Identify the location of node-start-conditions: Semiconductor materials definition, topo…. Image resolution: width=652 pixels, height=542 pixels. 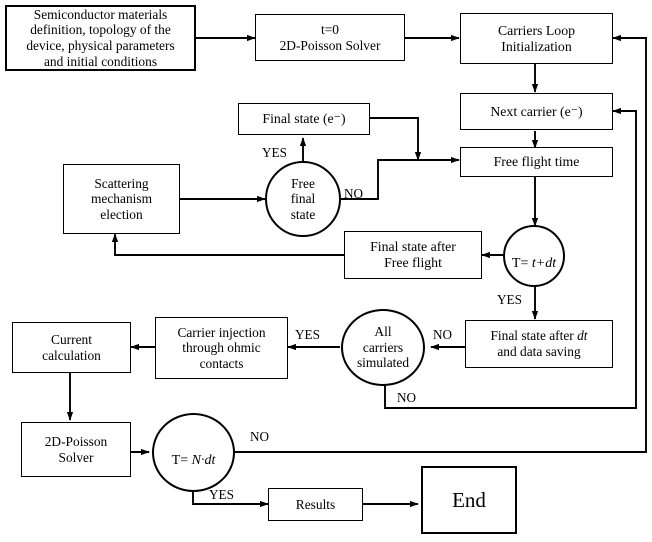
(100, 38).